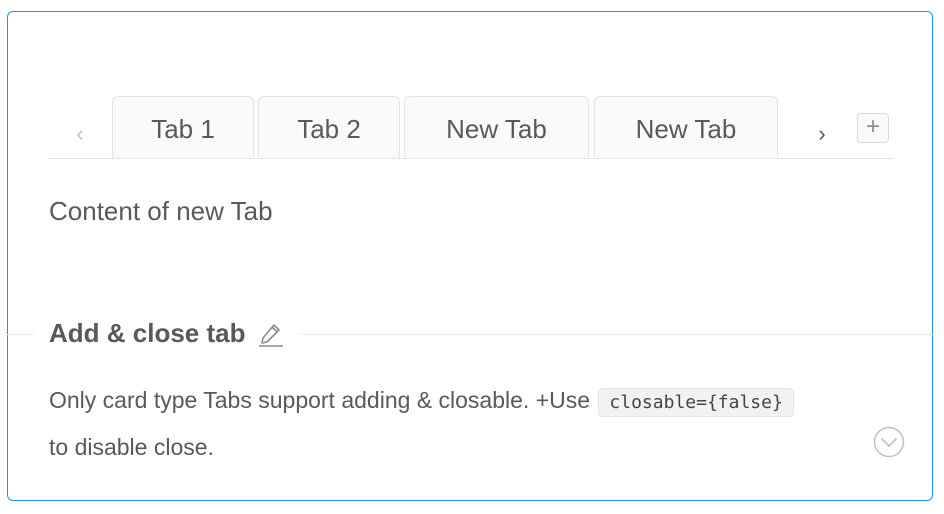 The image size is (944, 514). What do you see at coordinates (131, 447) in the screenshot?
I see `description-suffix: to disable close.` at bounding box center [131, 447].